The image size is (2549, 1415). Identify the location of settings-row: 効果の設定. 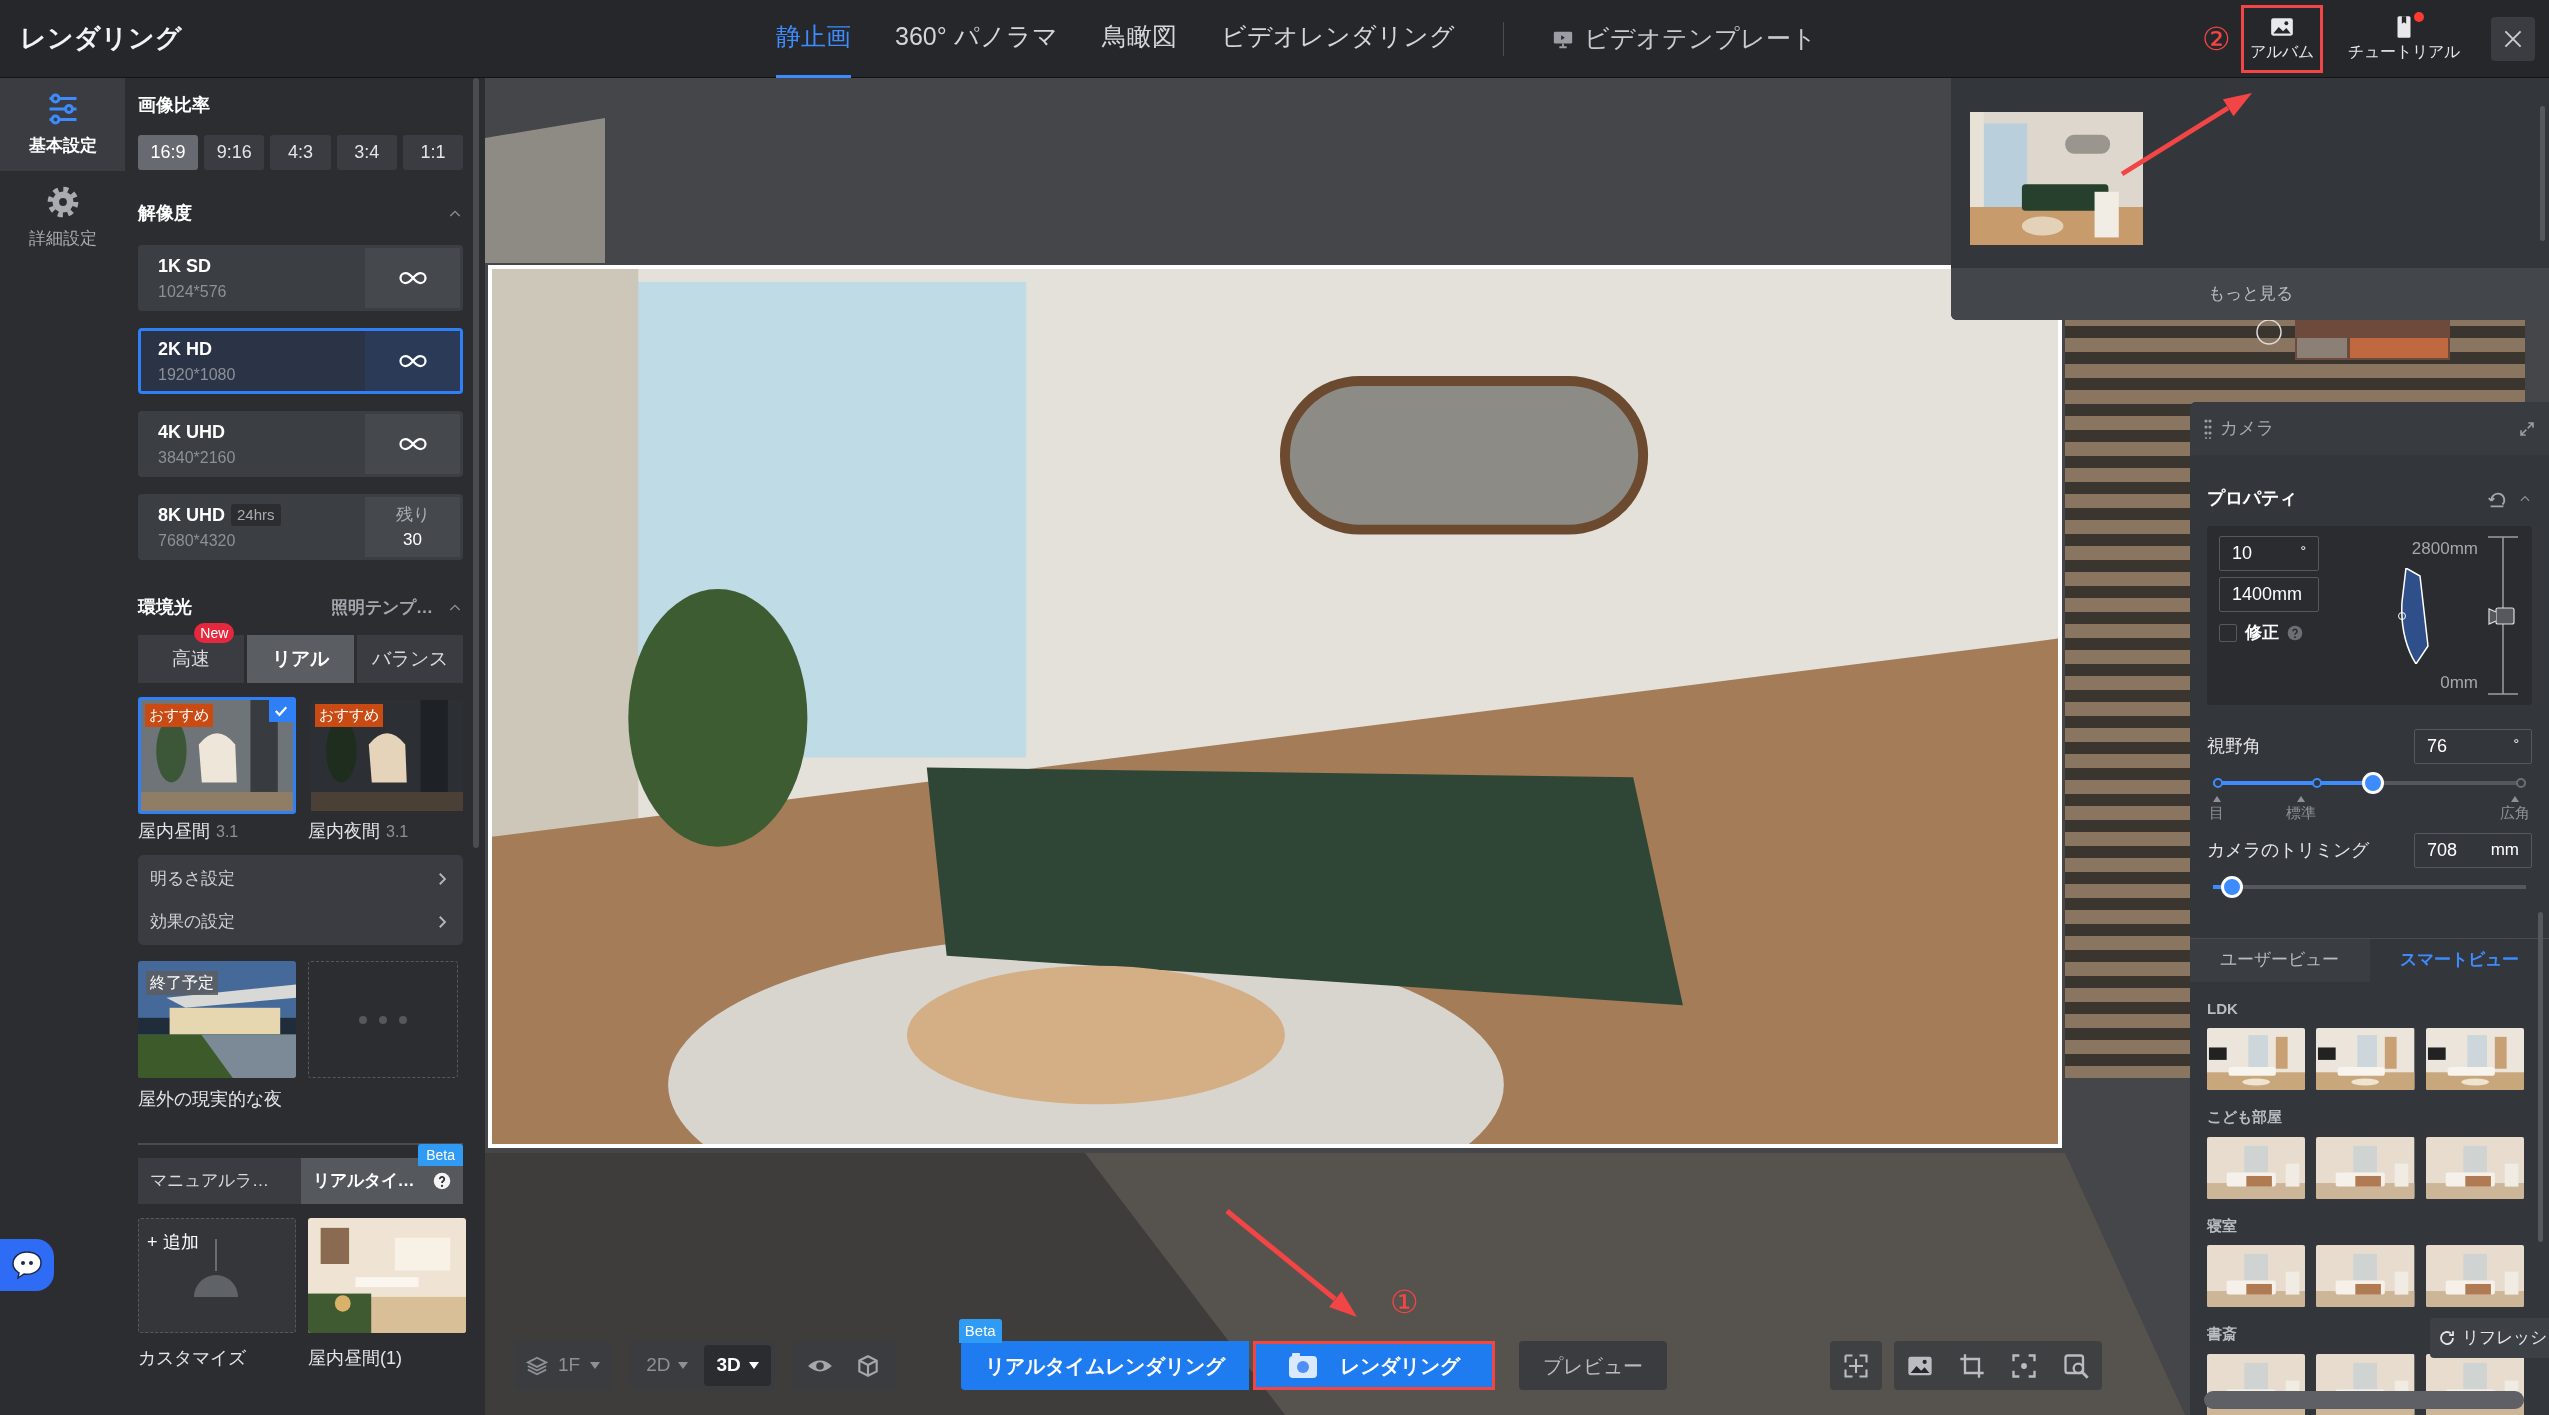
(300, 921).